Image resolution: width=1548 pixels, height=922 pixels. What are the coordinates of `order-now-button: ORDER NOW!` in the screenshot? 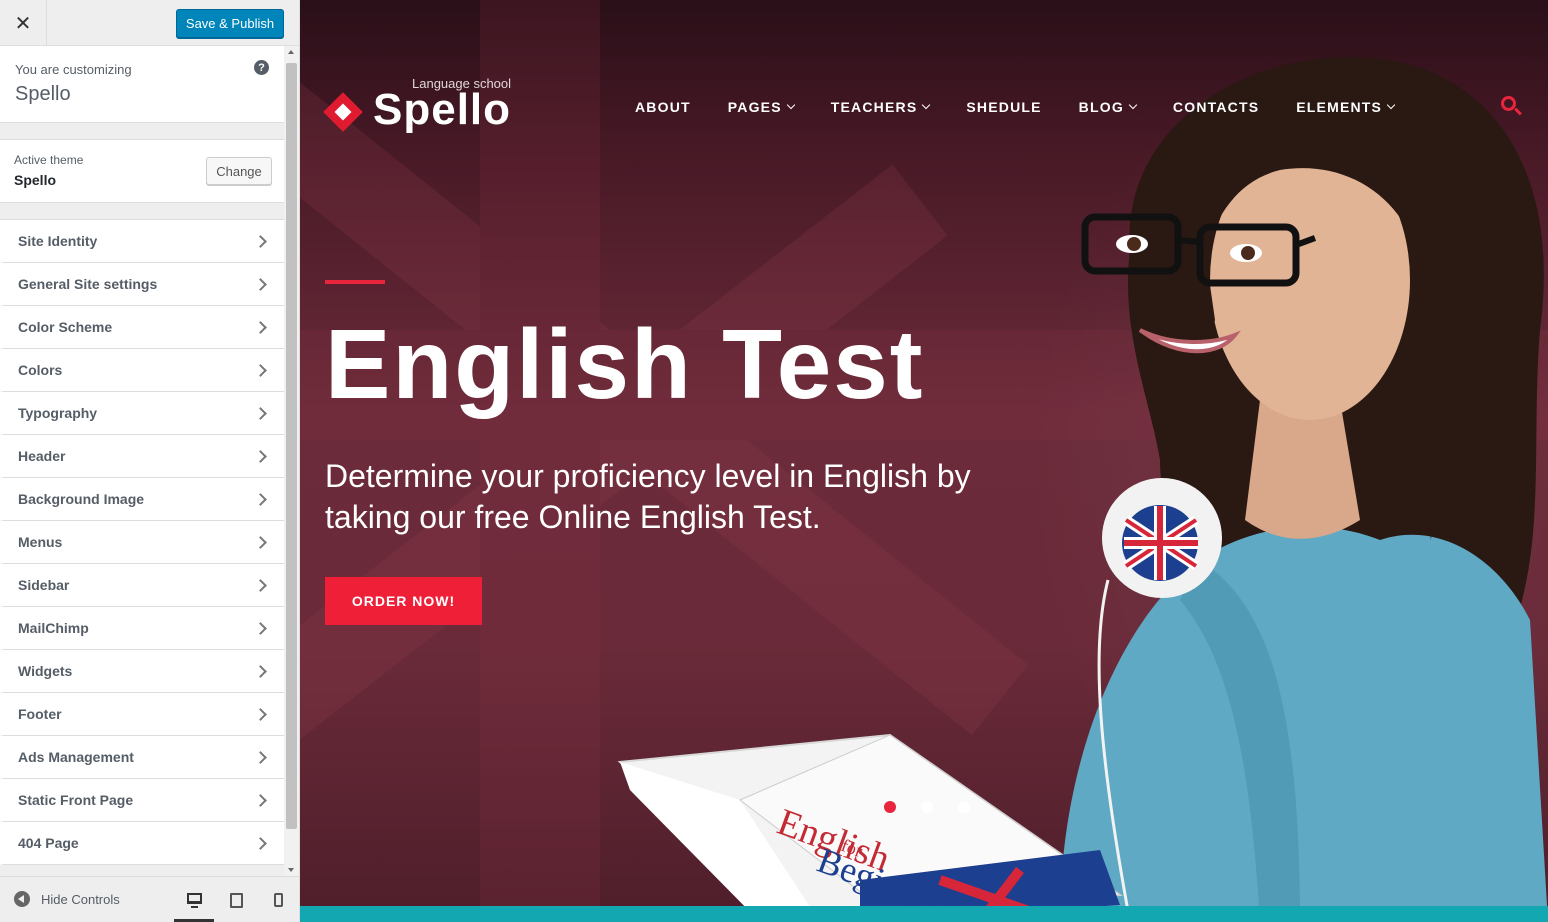 It's located at (403, 601).